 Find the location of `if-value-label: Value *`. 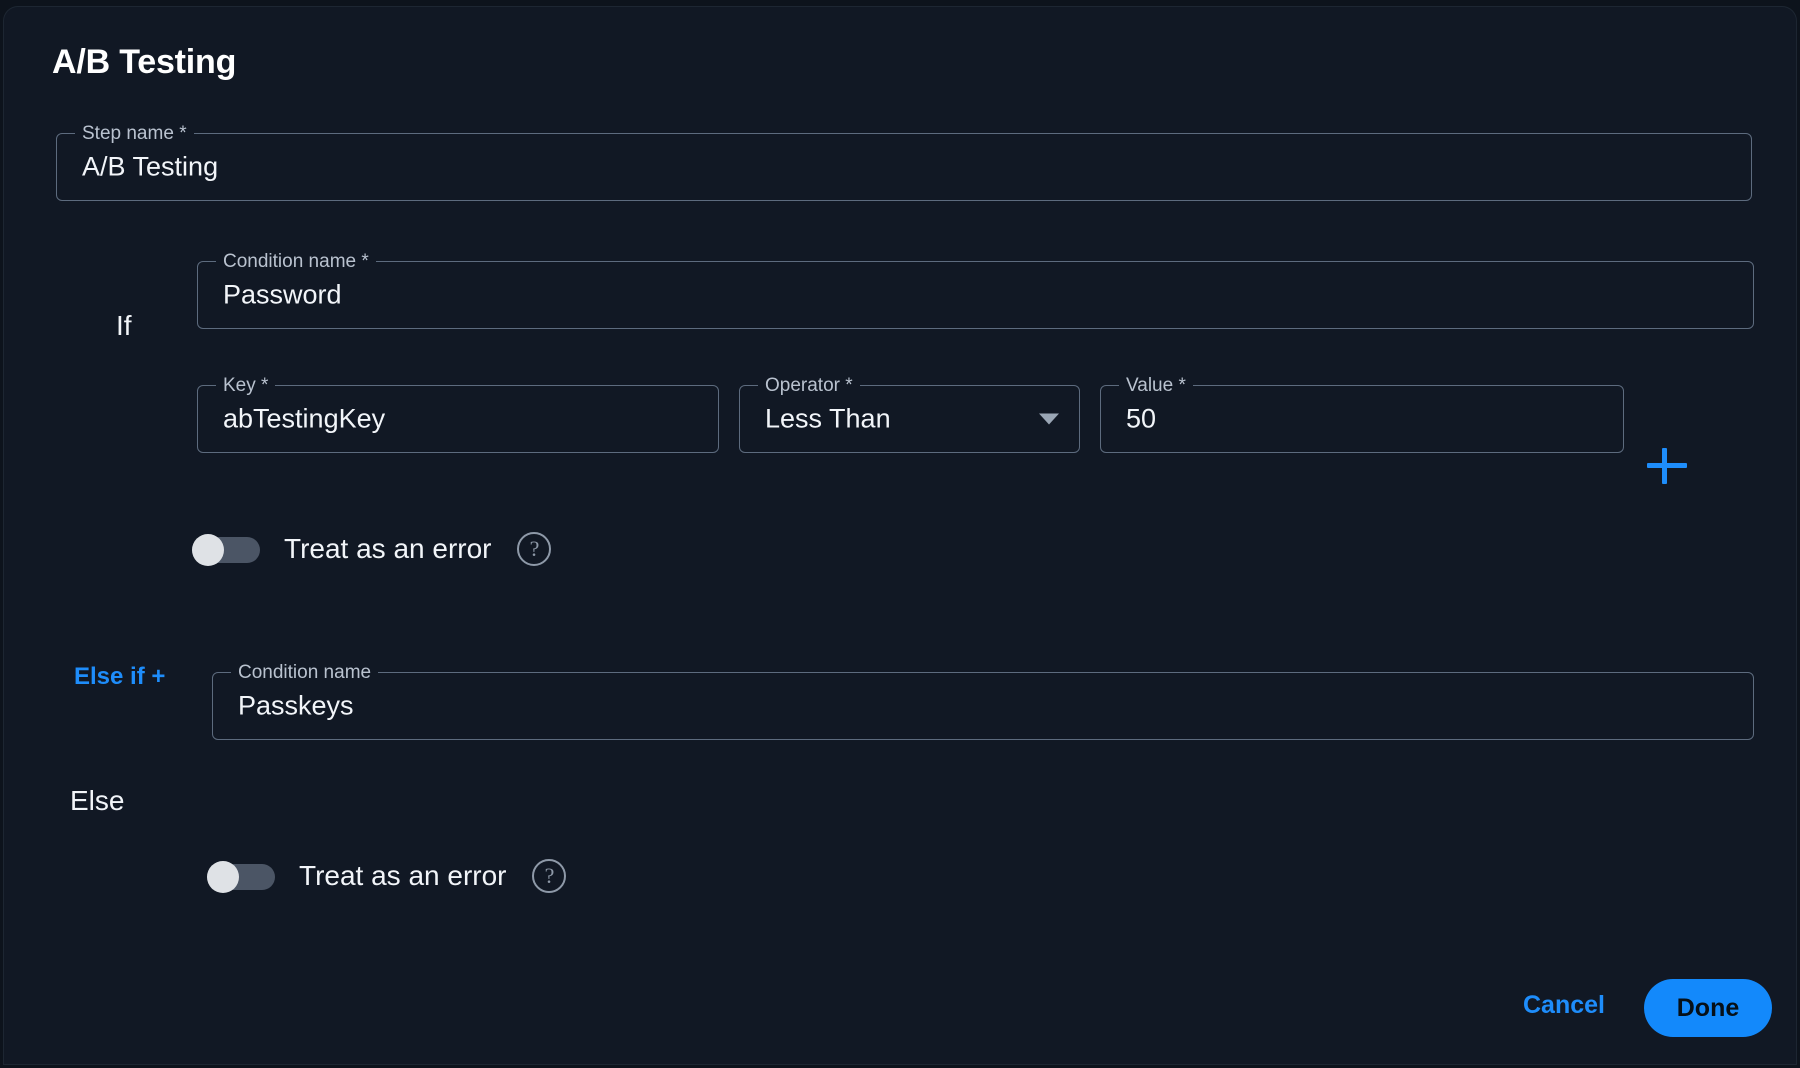

if-value-label: Value * is located at coordinates (1156, 386).